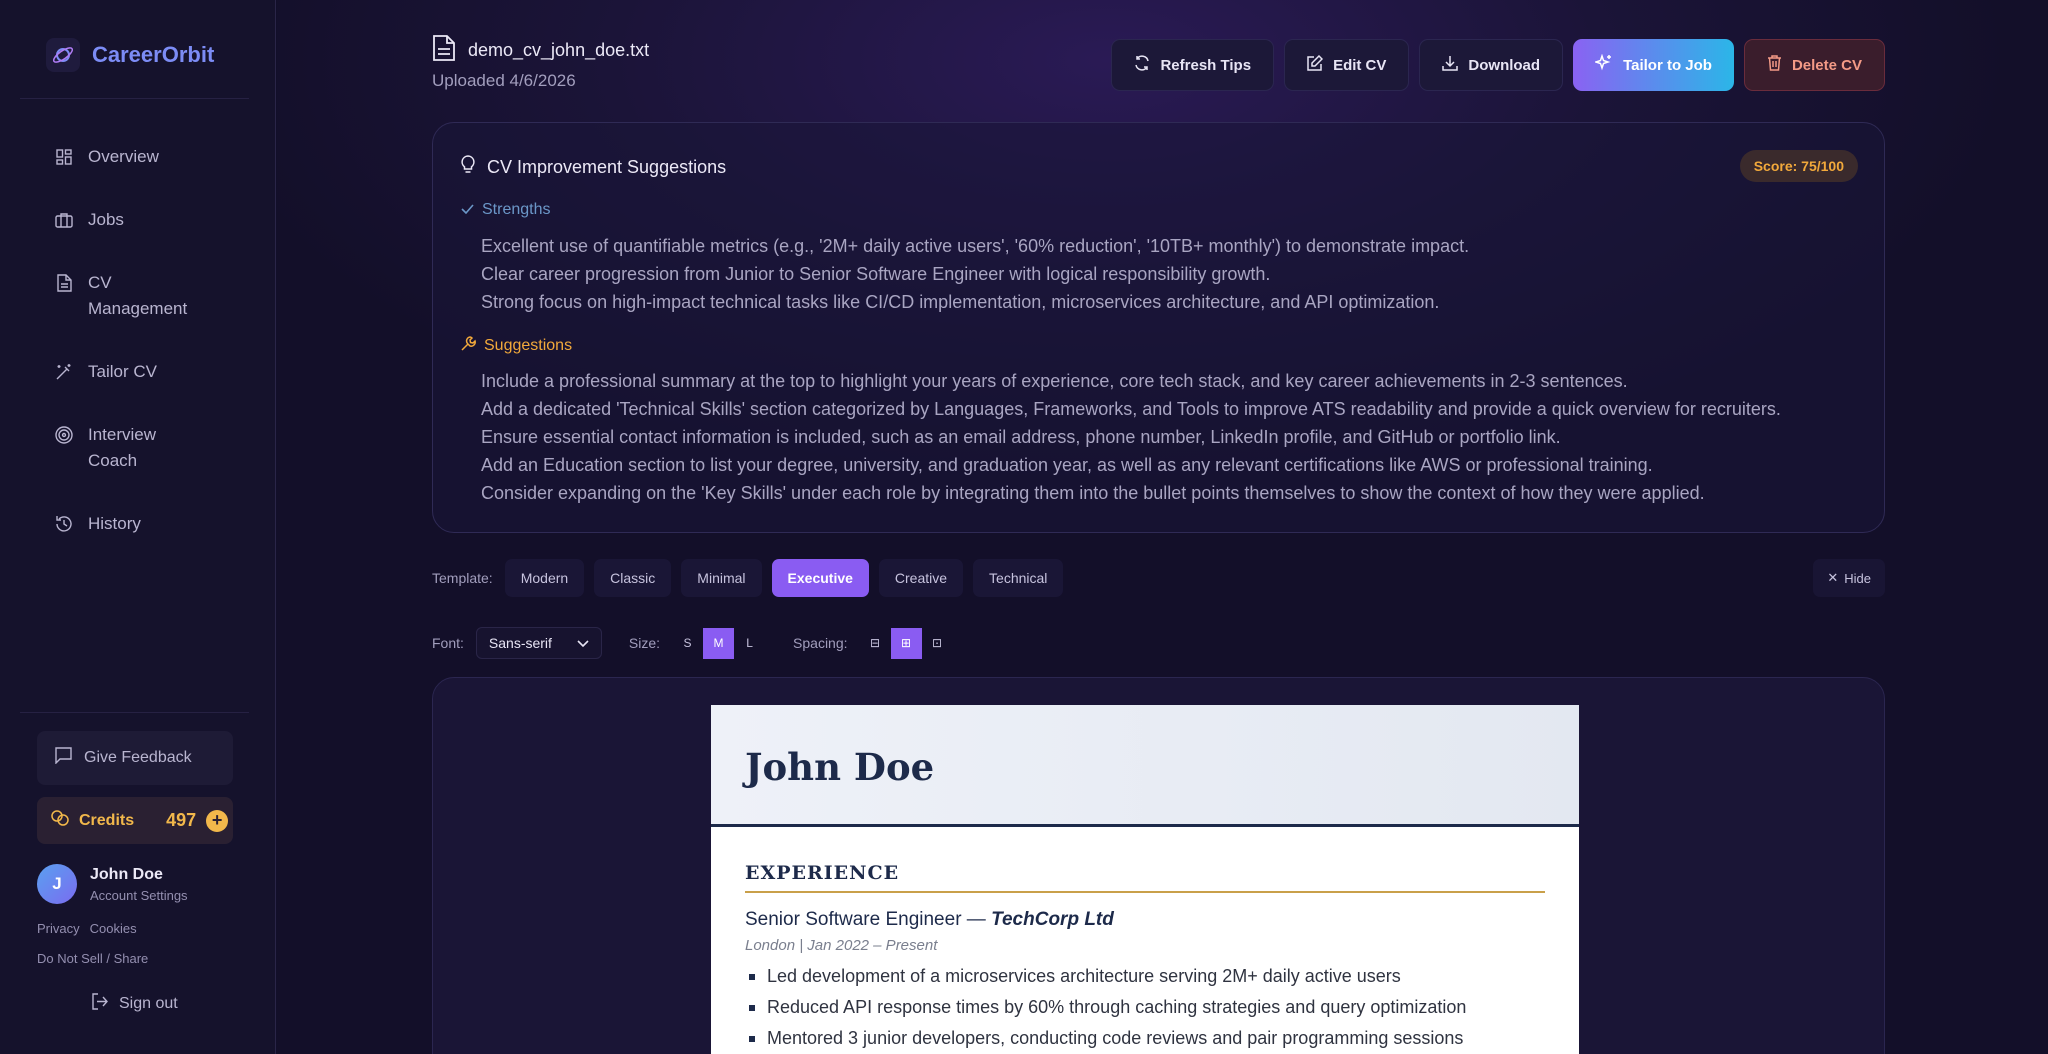 This screenshot has width=2048, height=1054. Describe the element at coordinates (937, 643) in the screenshot. I see `spacing-relaxed-icon: ⊡` at that location.